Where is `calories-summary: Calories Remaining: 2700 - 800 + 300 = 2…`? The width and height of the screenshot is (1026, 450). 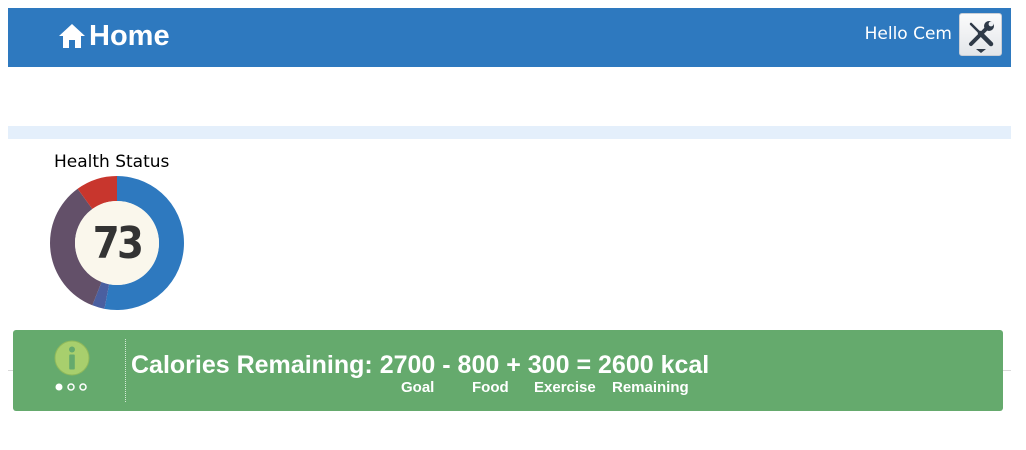
calories-summary: Calories Remaining: 2700 - 800 + 300 = 2… is located at coordinates (420, 365).